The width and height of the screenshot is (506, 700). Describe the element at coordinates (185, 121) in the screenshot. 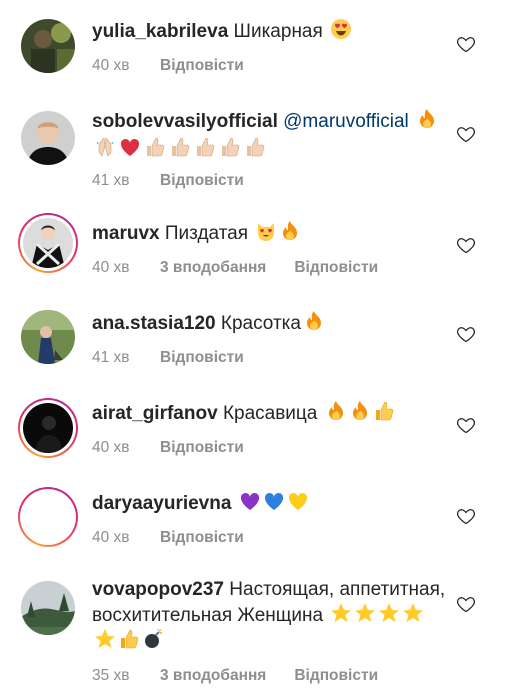

I see `comment-username: sobolevvasilyofficial` at that location.